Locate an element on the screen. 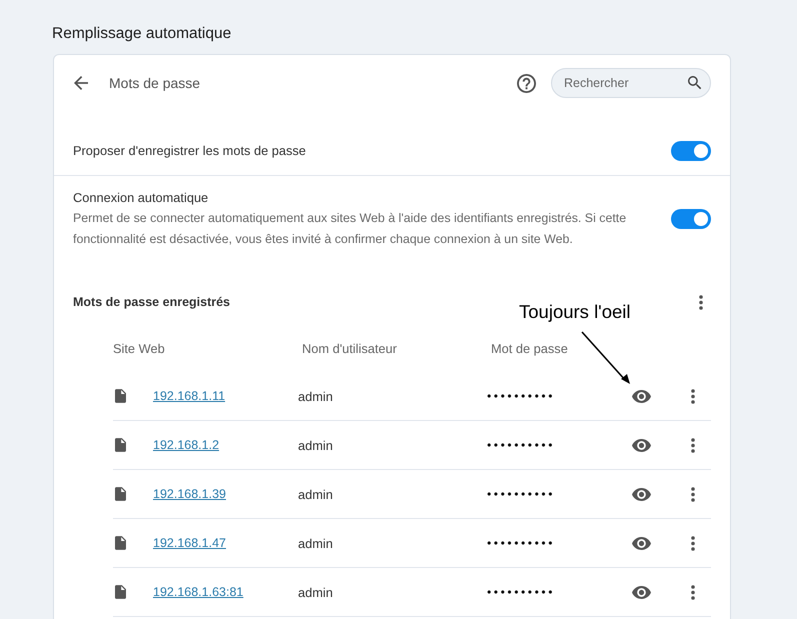 The width and height of the screenshot is (797, 619). column-header: Site Web is located at coordinates (139, 348).